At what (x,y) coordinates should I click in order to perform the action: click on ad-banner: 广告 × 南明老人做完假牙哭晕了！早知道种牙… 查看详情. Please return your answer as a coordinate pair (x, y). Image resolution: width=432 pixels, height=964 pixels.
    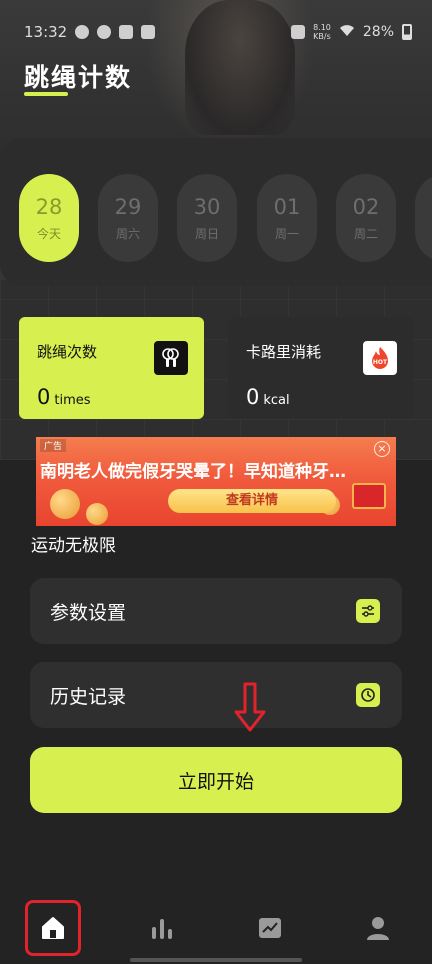
    Looking at the image, I should click on (216, 481).